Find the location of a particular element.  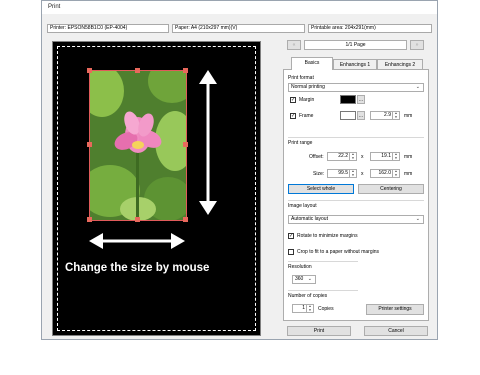

size-label: Size: is located at coordinates (319, 174).